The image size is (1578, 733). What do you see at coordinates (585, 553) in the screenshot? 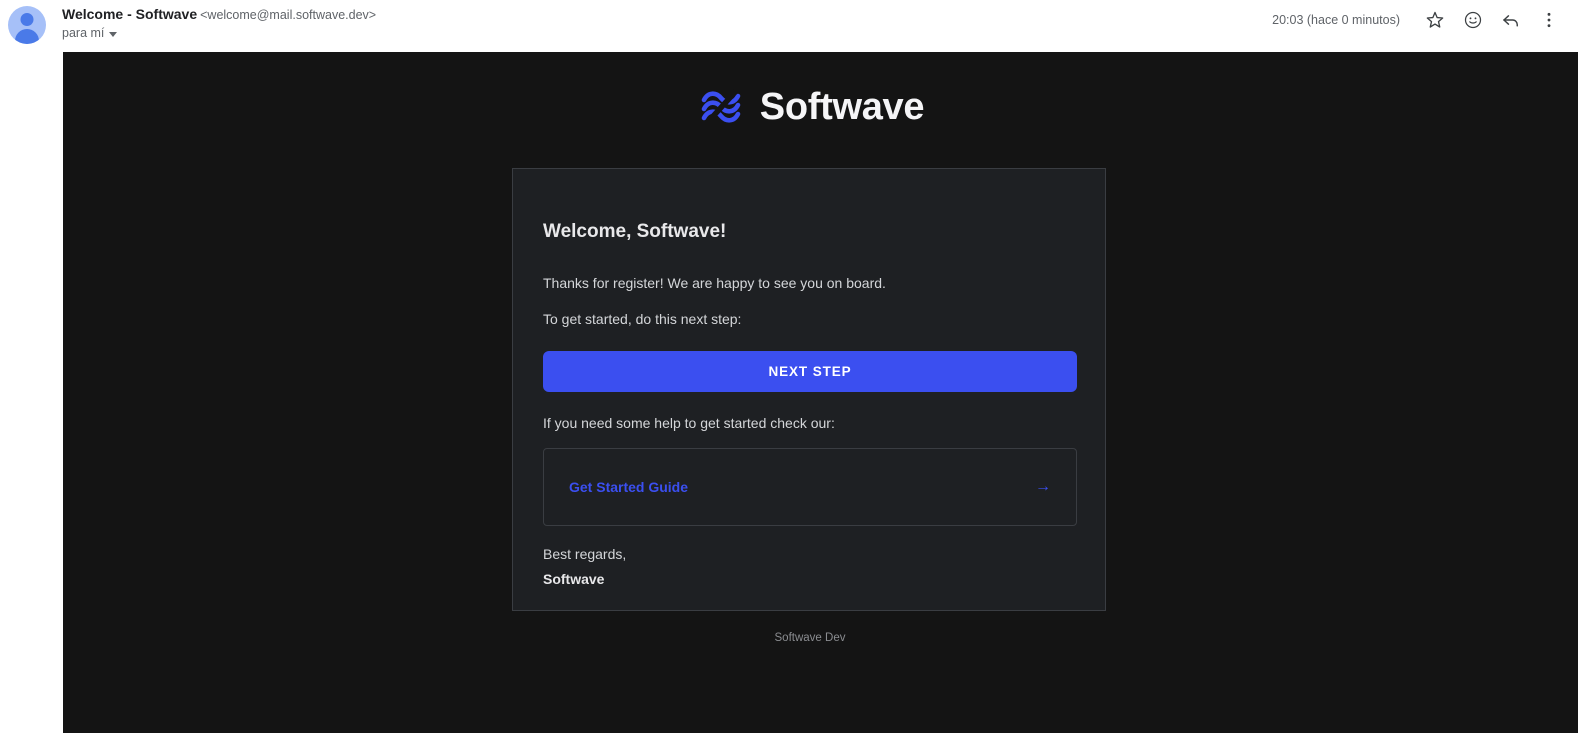
I see `signoff-text: Best regards,` at bounding box center [585, 553].